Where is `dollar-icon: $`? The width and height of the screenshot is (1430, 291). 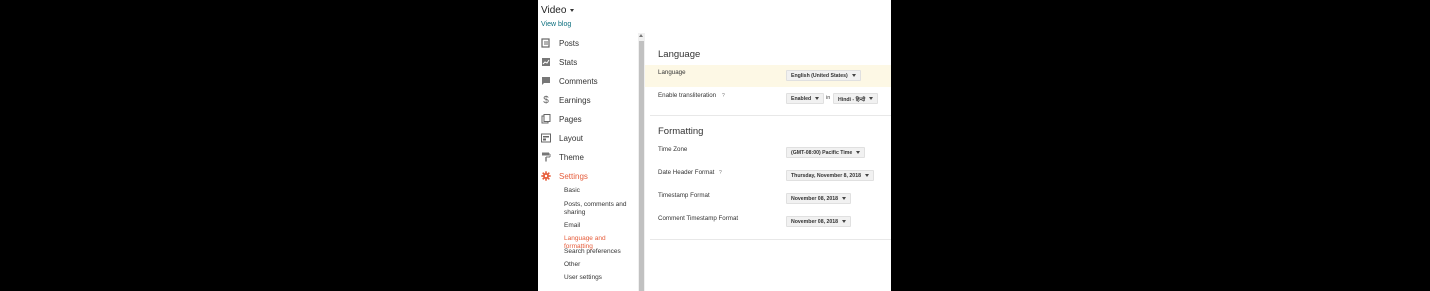 dollar-icon: $ is located at coordinates (546, 100).